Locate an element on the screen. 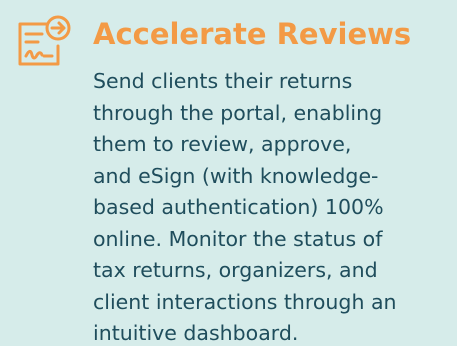 The width and height of the screenshot is (457, 346). document-arrow-icon is located at coordinates (44, 40).